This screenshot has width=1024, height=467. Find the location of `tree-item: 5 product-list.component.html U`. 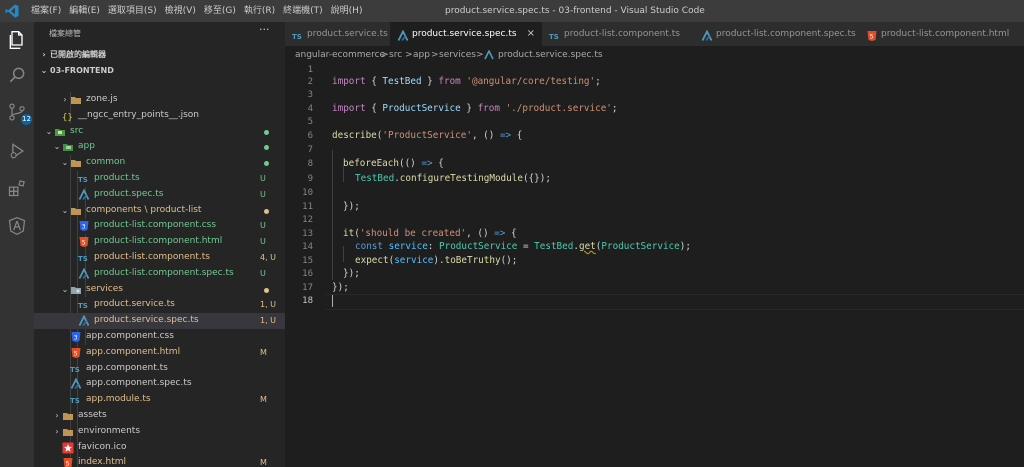

tree-item: 5 product-list.component.html U is located at coordinates (159, 242).